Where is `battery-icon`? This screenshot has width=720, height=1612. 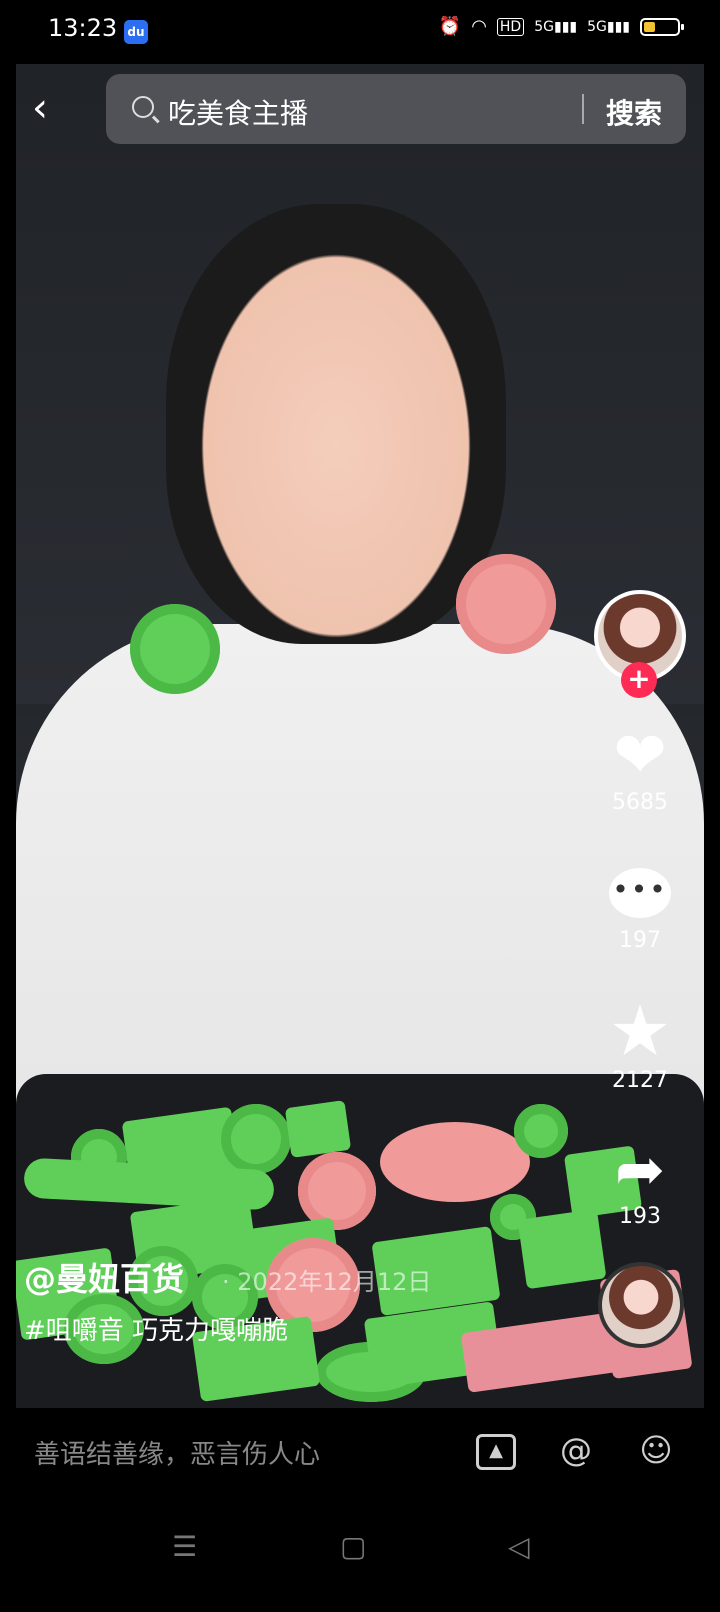
battery-icon is located at coordinates (662, 26).